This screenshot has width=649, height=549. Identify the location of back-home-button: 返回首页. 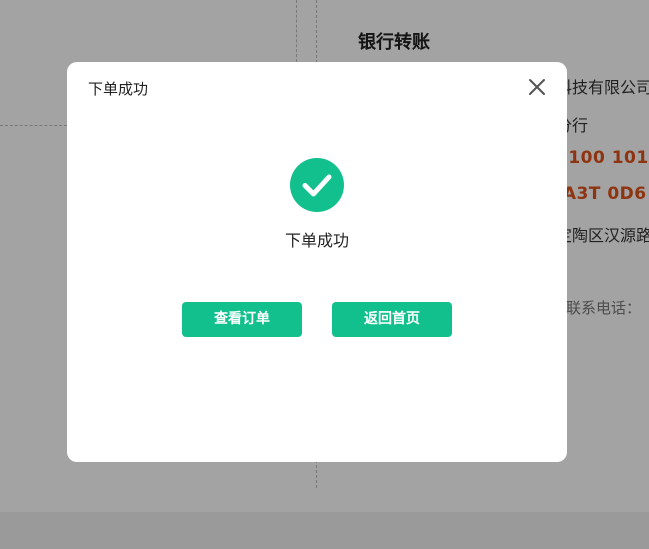
(392, 319).